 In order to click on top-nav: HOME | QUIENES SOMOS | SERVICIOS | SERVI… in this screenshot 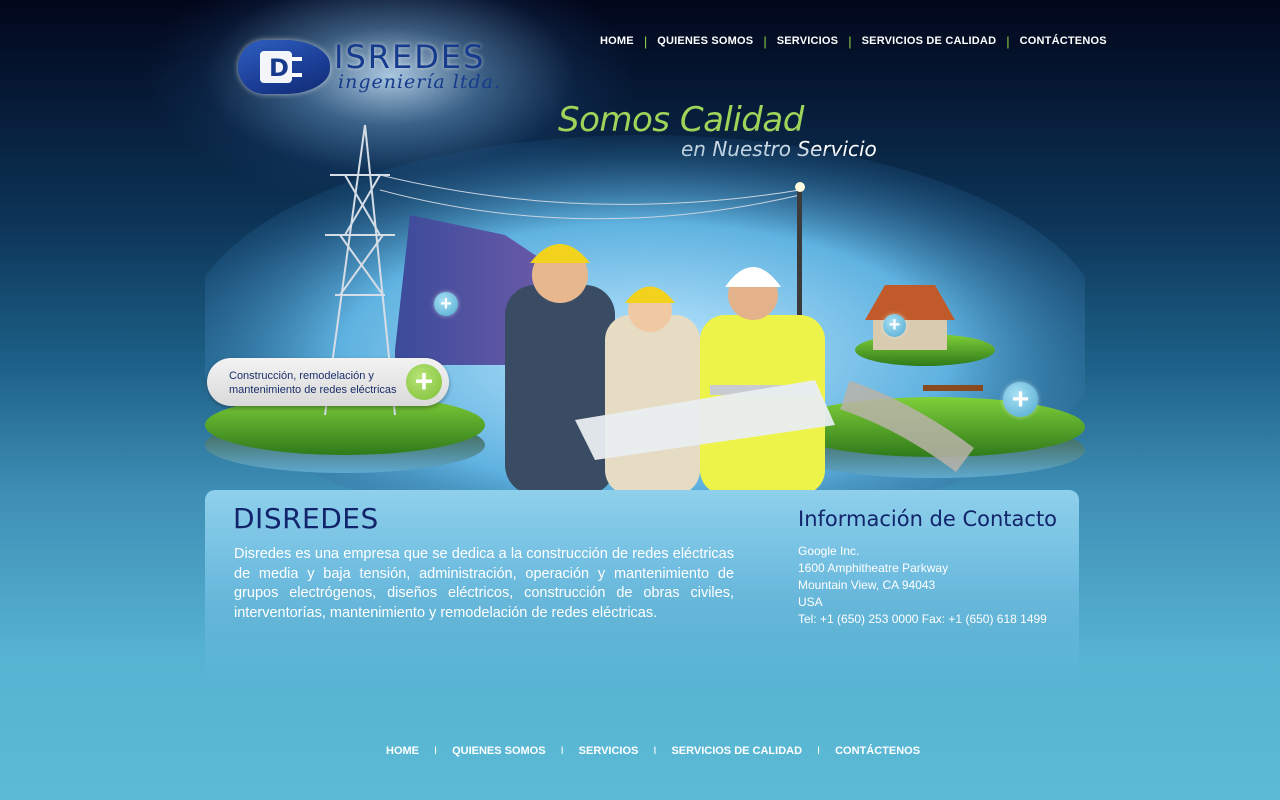, I will do `click(853, 41)`.